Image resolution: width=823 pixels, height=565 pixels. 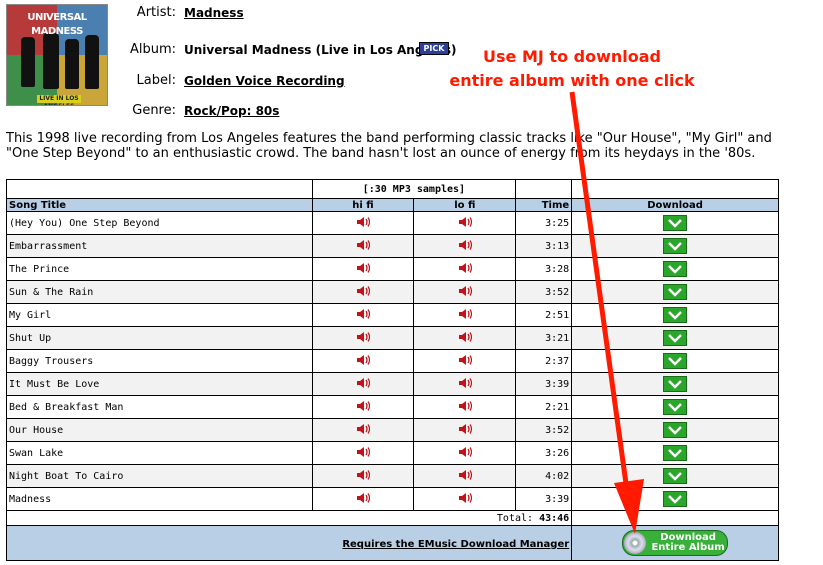 I want to click on track-row: My Girl 2:51, so click(x=392, y=315).